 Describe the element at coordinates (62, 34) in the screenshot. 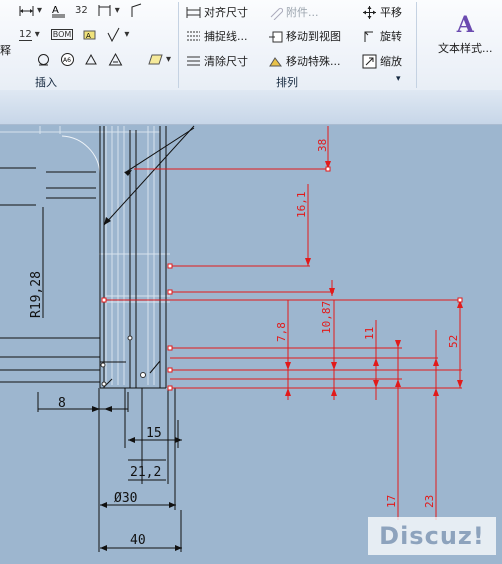

I see `balloon-icon: BOM` at that location.